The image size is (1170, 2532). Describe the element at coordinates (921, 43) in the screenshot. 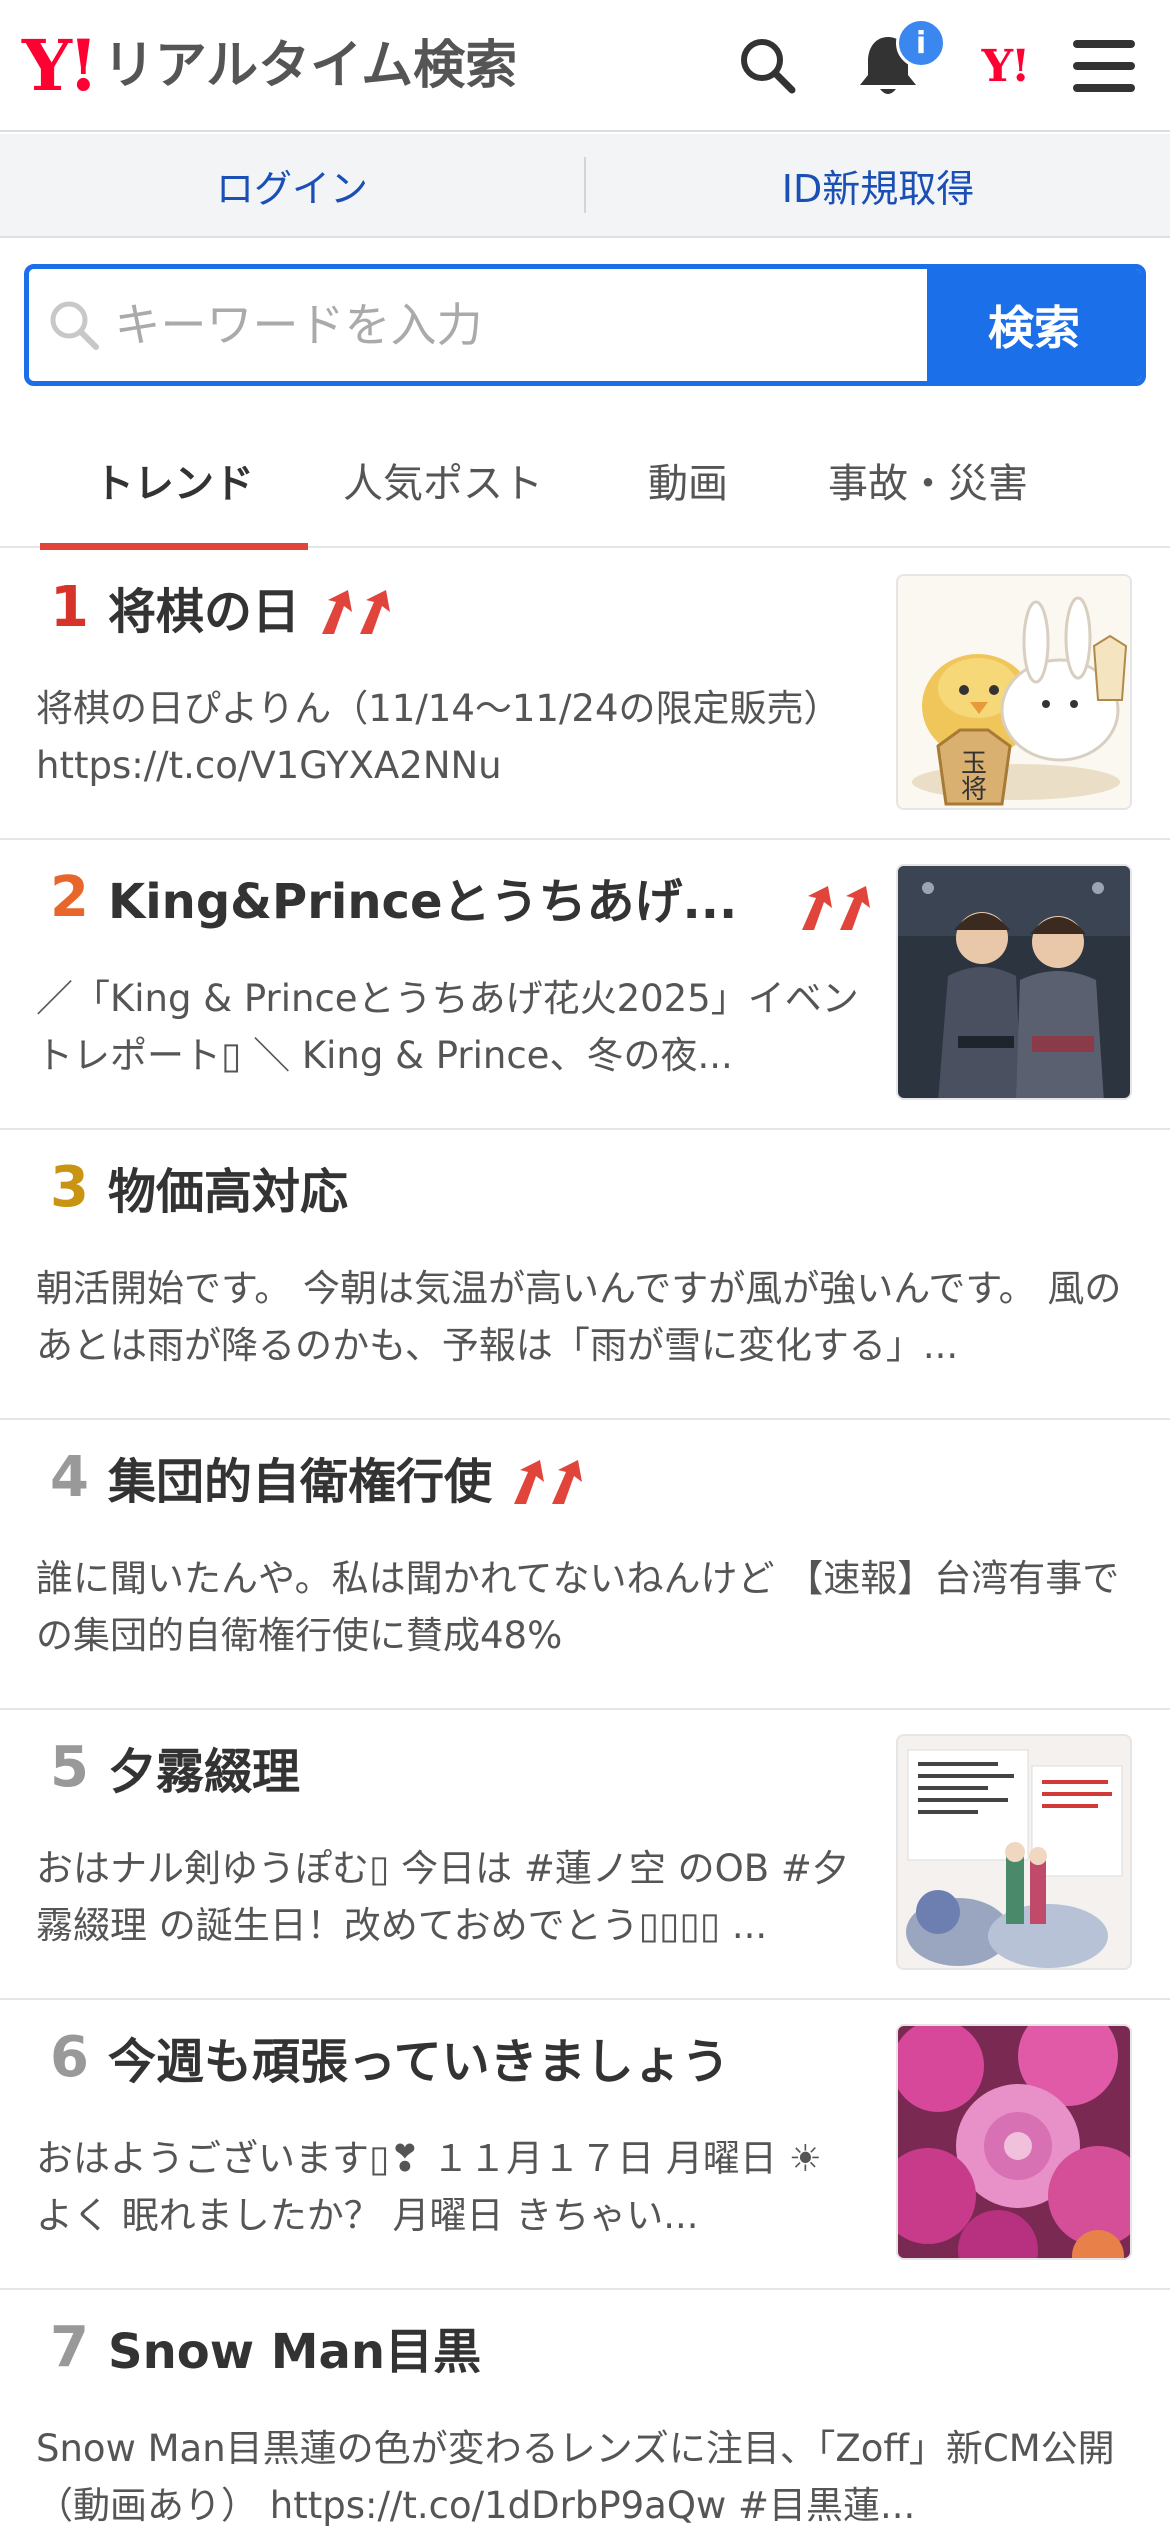

I see `notification-badge: i` at that location.